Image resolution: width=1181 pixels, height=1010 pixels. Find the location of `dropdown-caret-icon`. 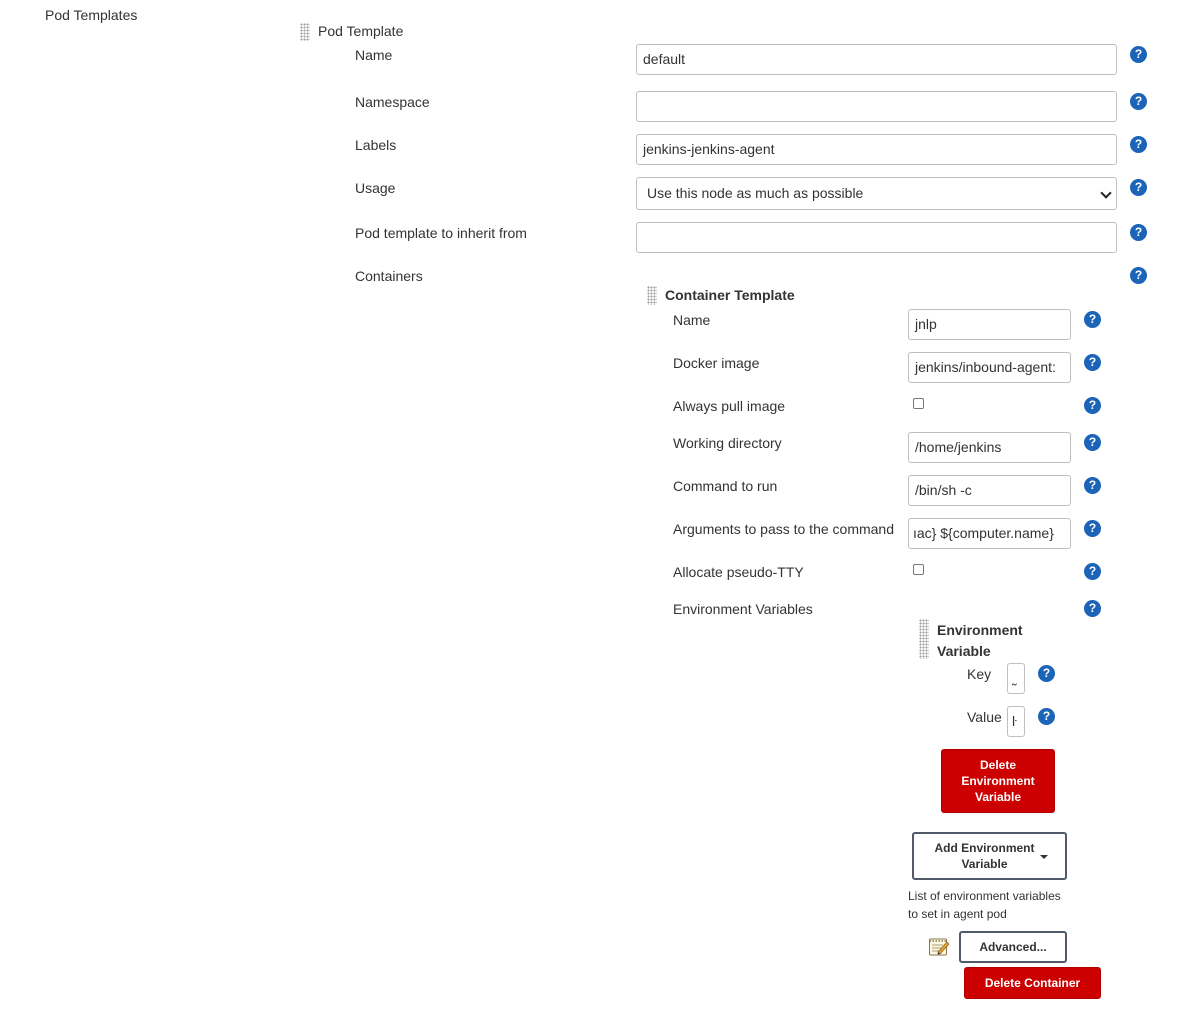

dropdown-caret-icon is located at coordinates (1044, 857).